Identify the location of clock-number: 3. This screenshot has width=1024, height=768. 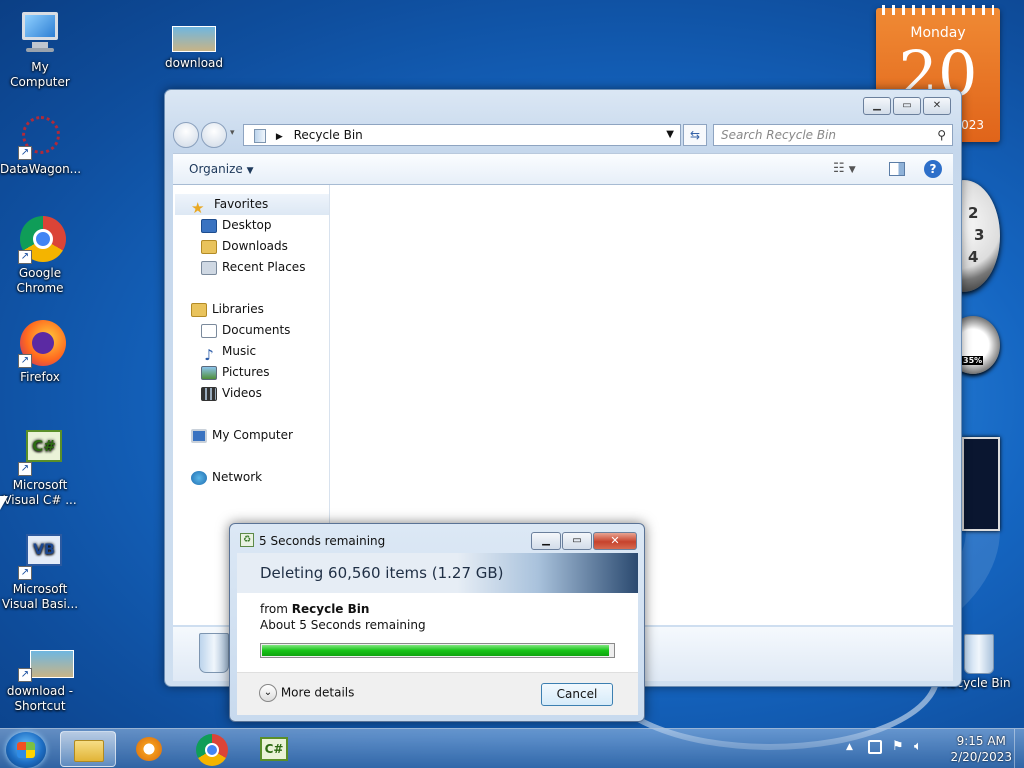
(979, 235).